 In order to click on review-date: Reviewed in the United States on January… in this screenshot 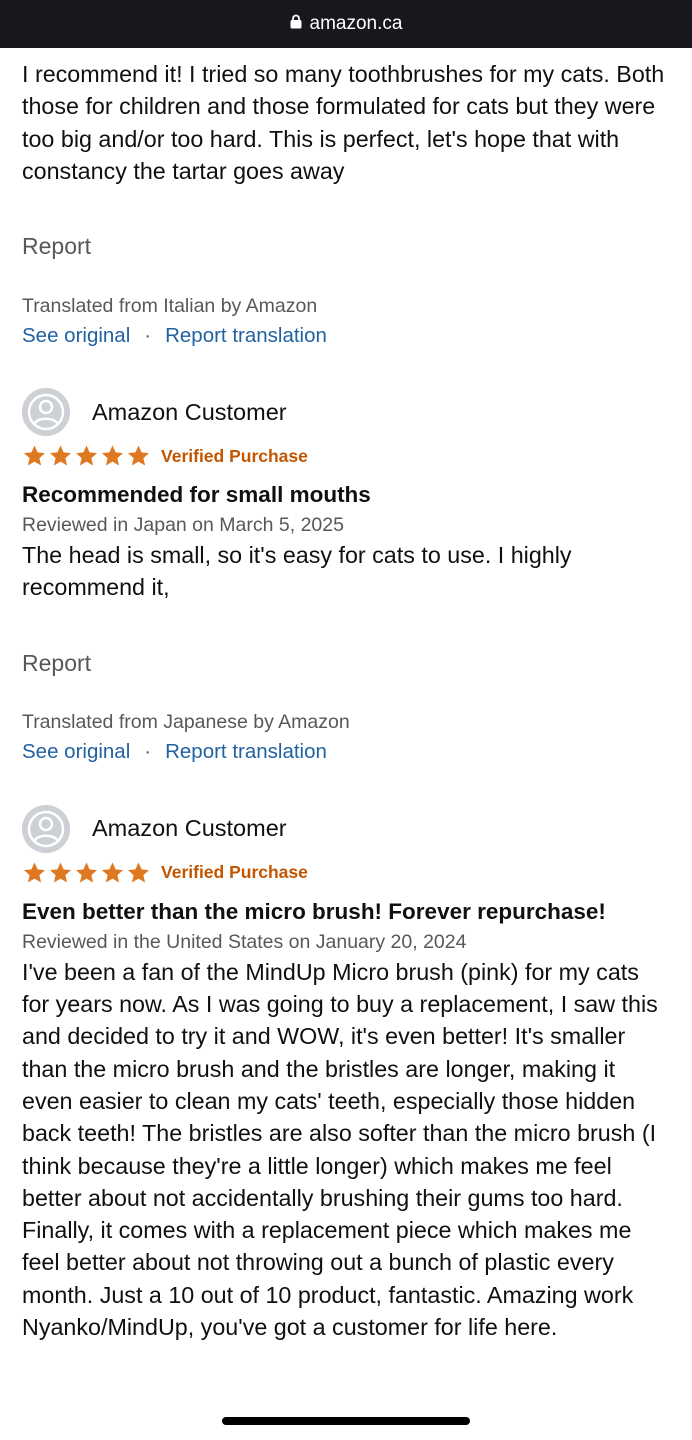, I will do `click(244, 941)`.